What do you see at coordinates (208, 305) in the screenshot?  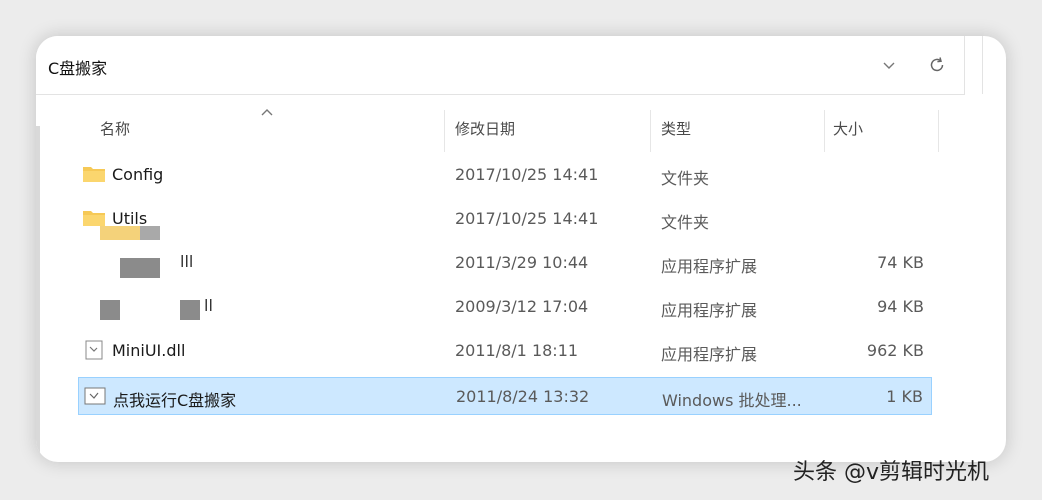 I see `file-name: ll` at bounding box center [208, 305].